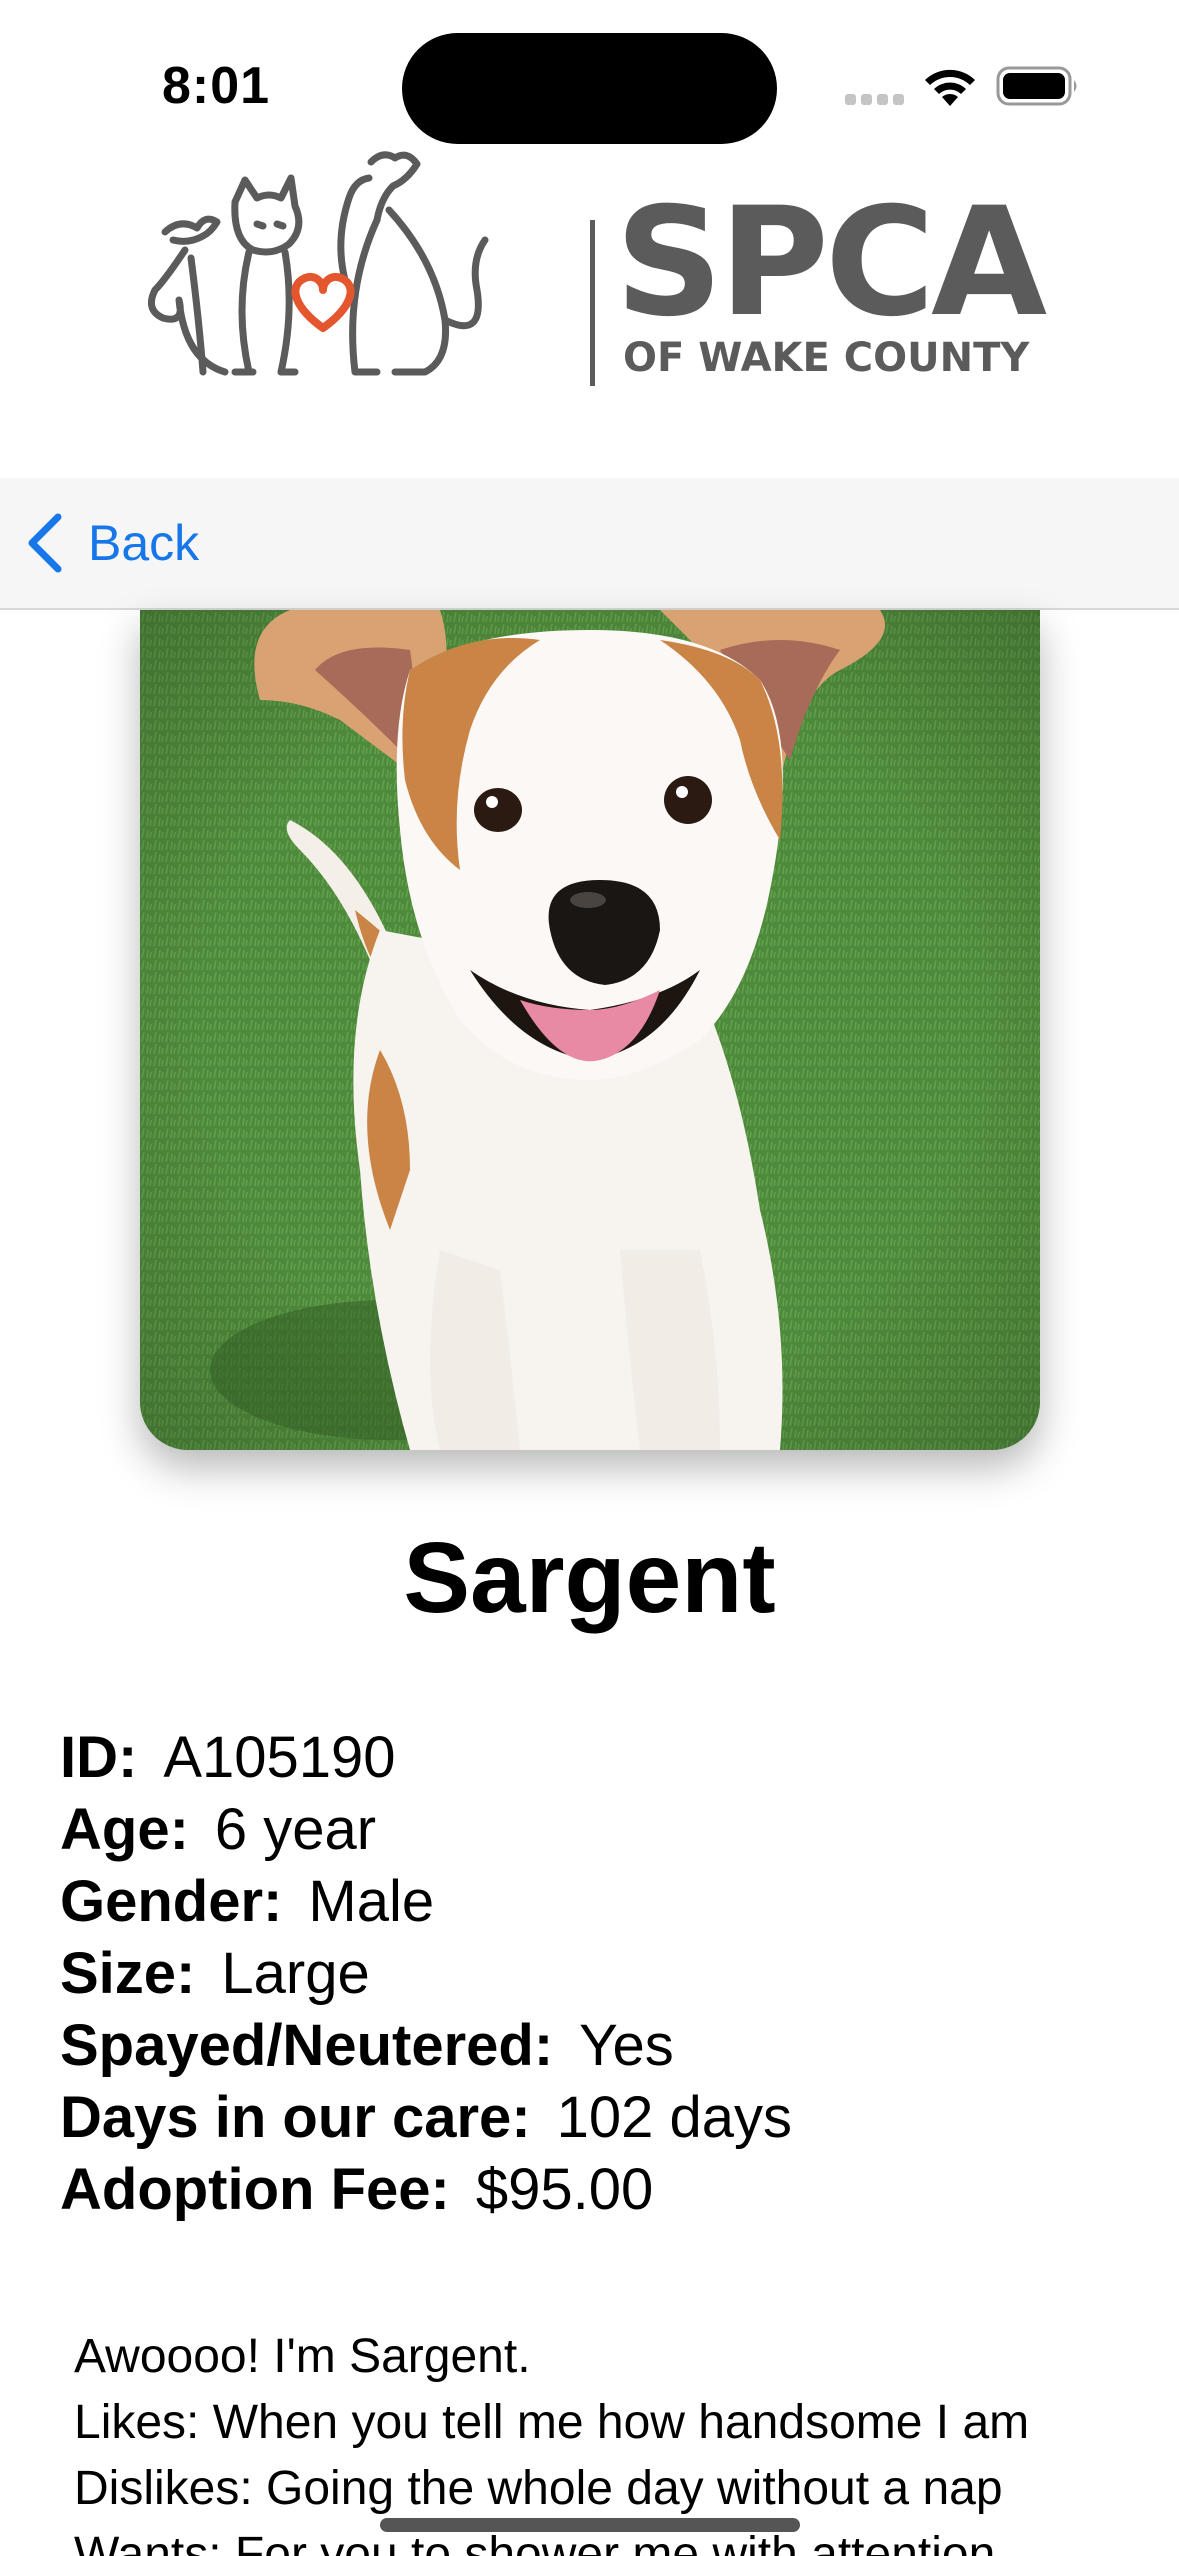  Describe the element at coordinates (99, 1757) in the screenshot. I see `detail-label: ID:` at that location.